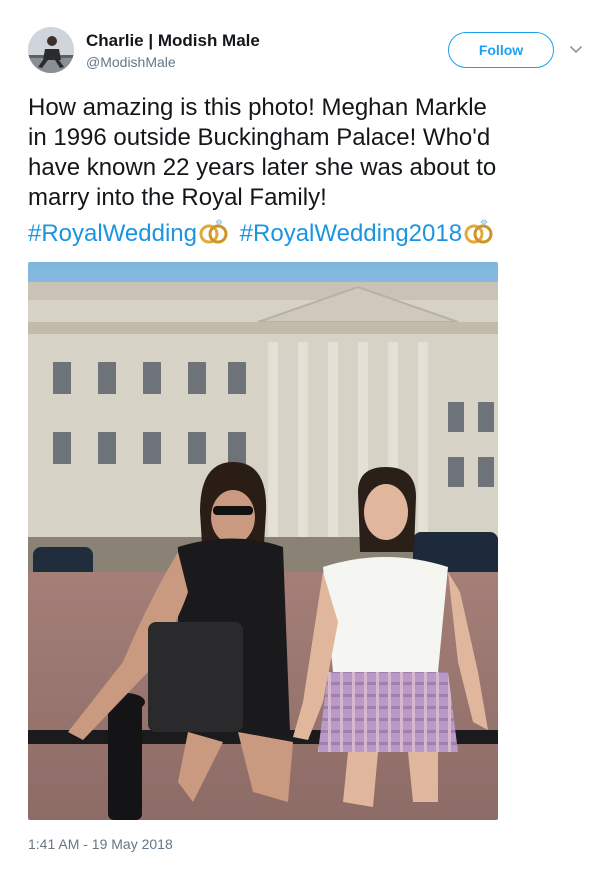 The height and width of the screenshot is (870, 609). I want to click on avatar, so click(51, 50).